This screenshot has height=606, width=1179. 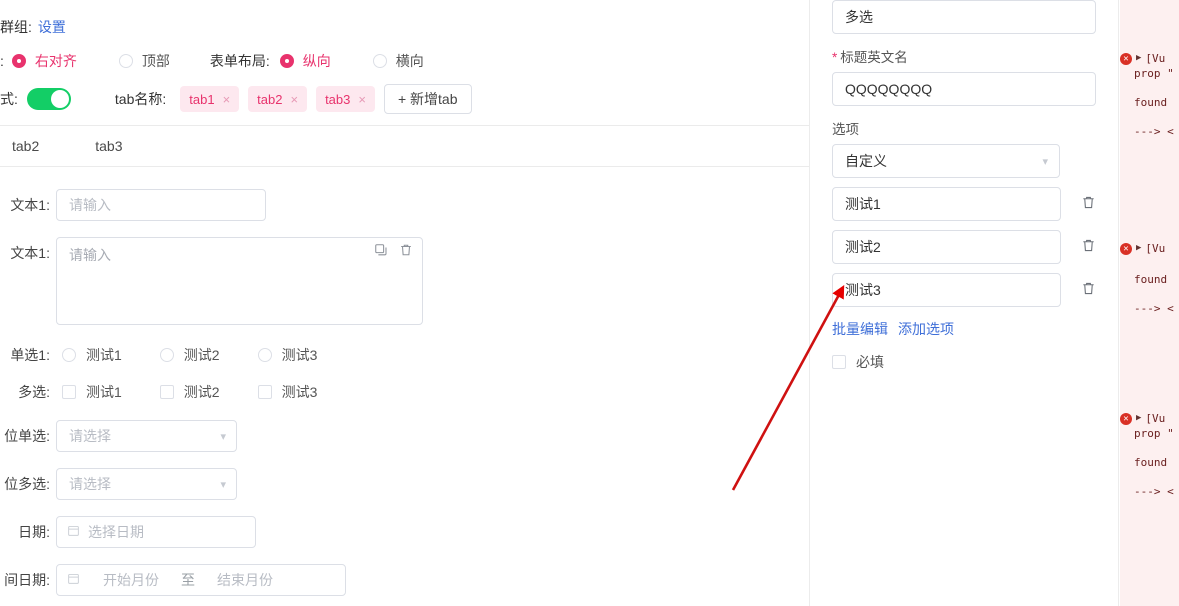 What do you see at coordinates (239, 281) in the screenshot?
I see `textarea-input-1: 请输入` at bounding box center [239, 281].